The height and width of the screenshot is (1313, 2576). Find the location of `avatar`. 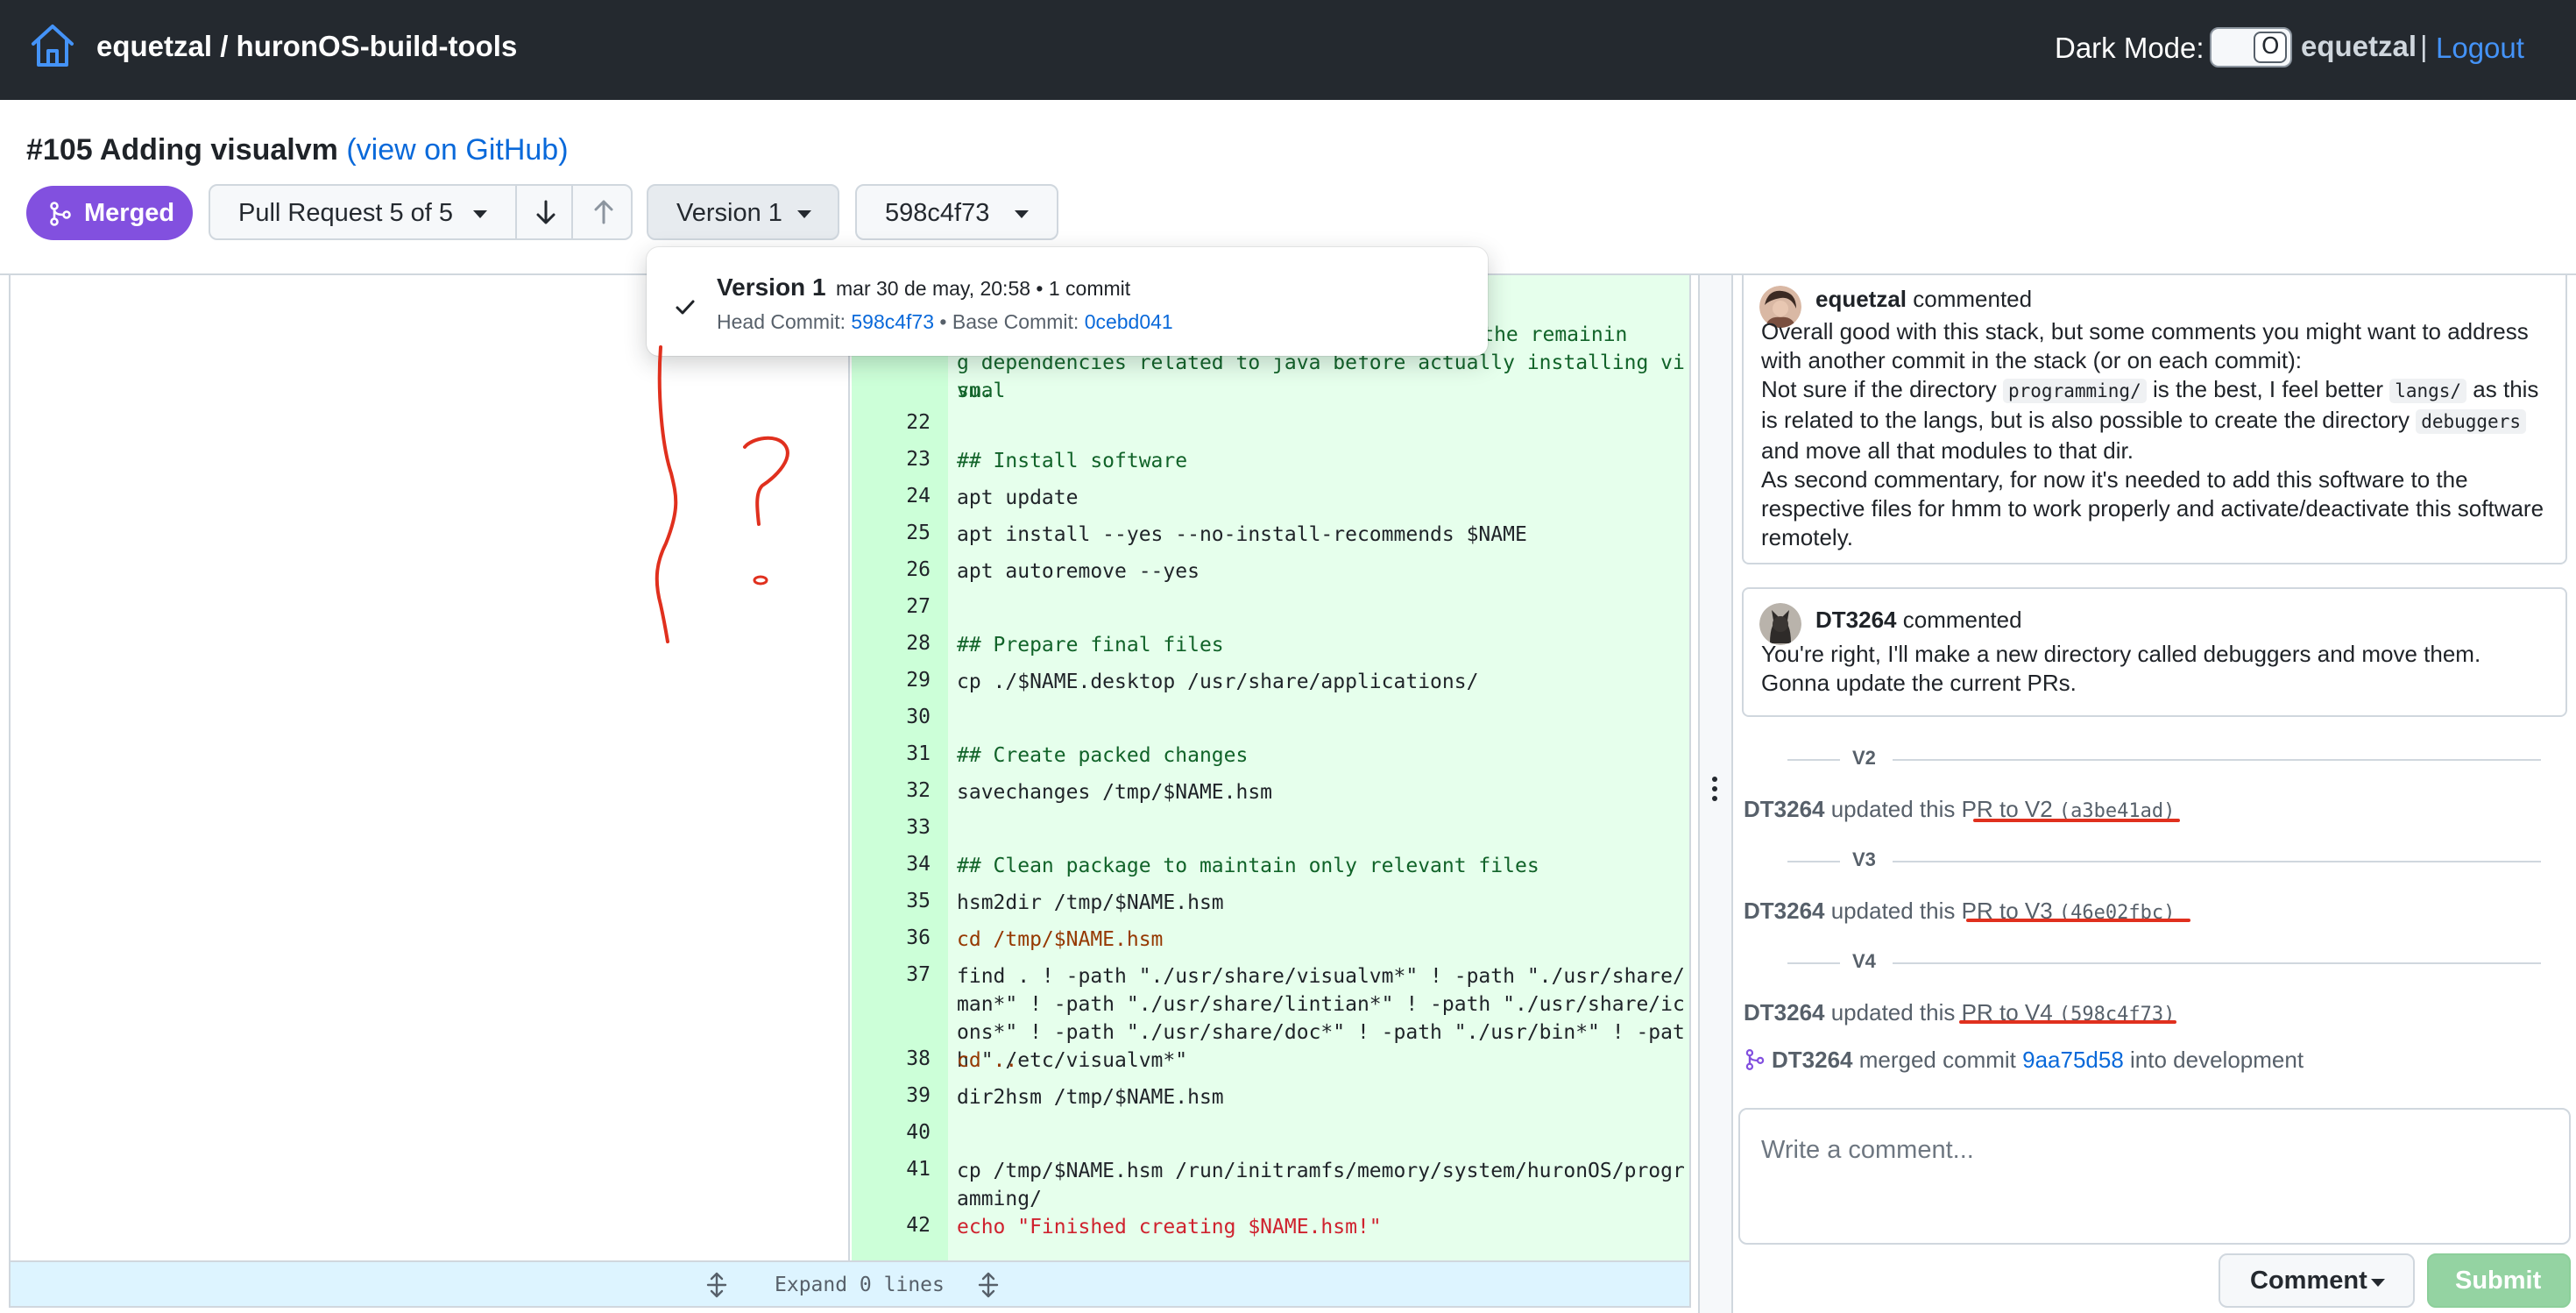

avatar is located at coordinates (1780, 624).